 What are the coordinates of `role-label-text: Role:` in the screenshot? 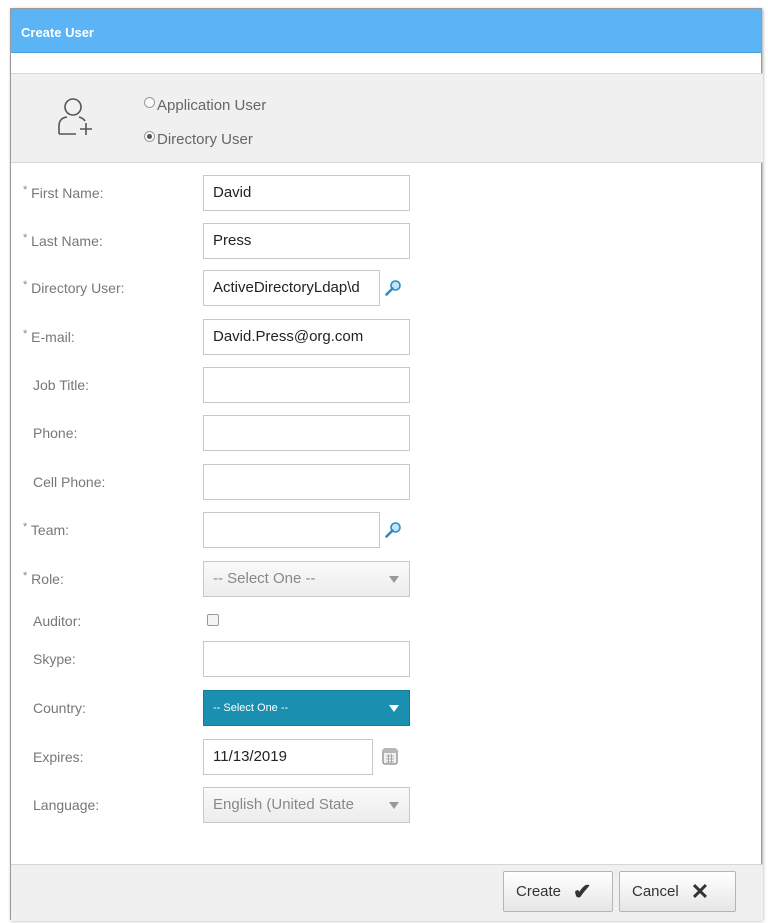 It's located at (47, 579).